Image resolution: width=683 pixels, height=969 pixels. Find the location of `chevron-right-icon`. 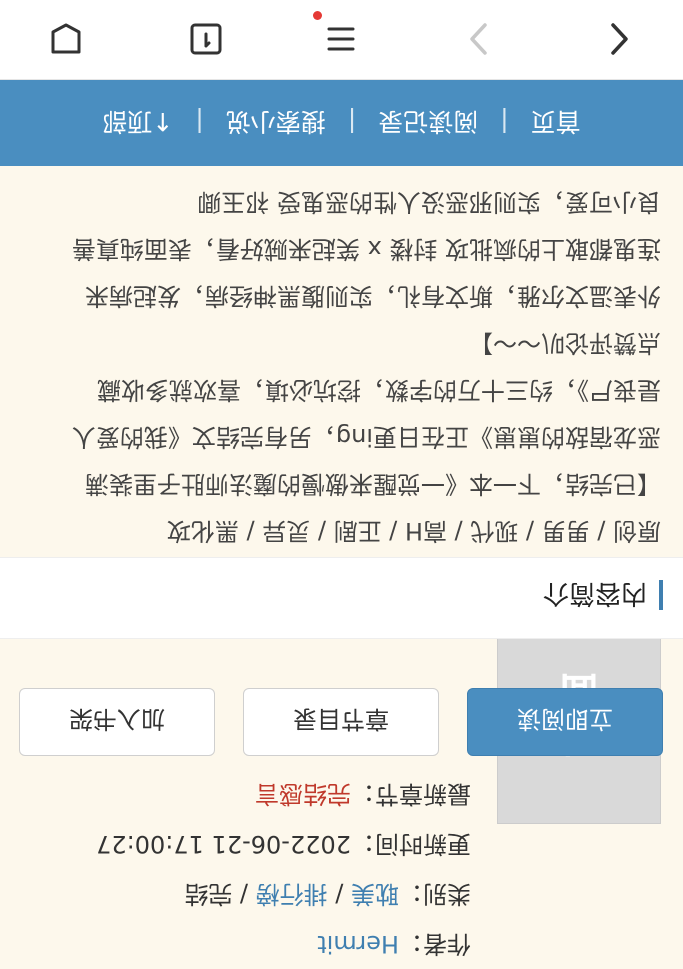

chevron-right-icon is located at coordinates (478, 39).